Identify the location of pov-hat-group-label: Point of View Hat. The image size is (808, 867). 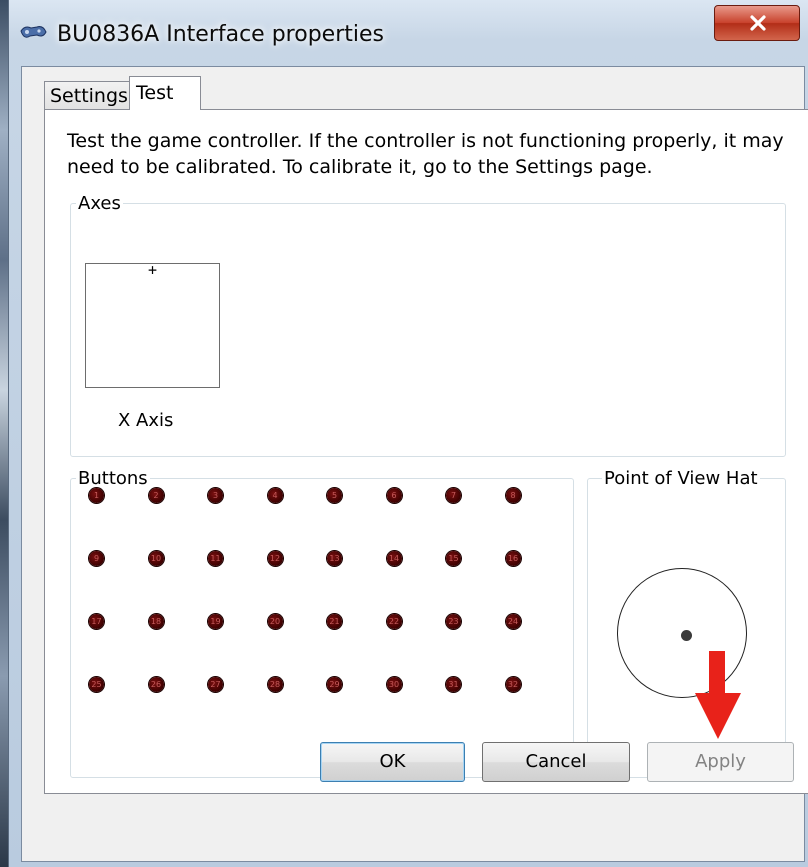
(681, 478).